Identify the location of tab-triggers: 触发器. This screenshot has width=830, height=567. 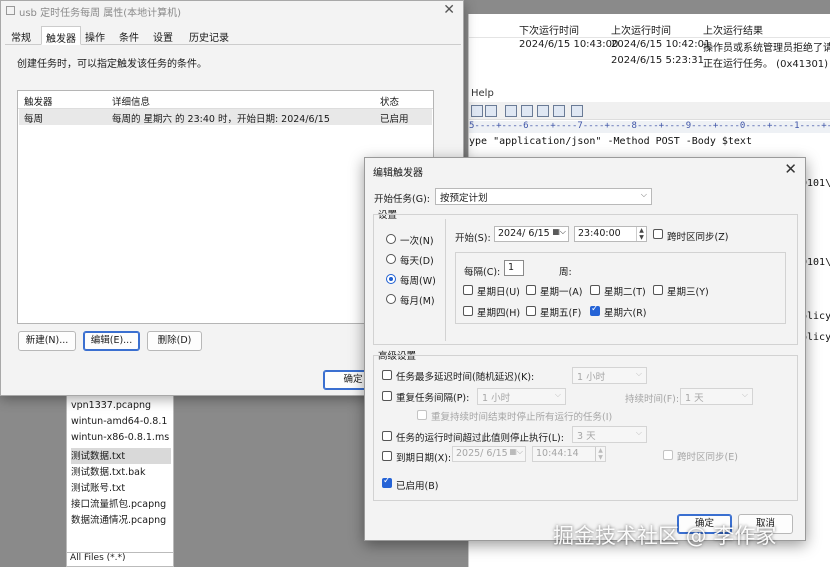
(61, 35).